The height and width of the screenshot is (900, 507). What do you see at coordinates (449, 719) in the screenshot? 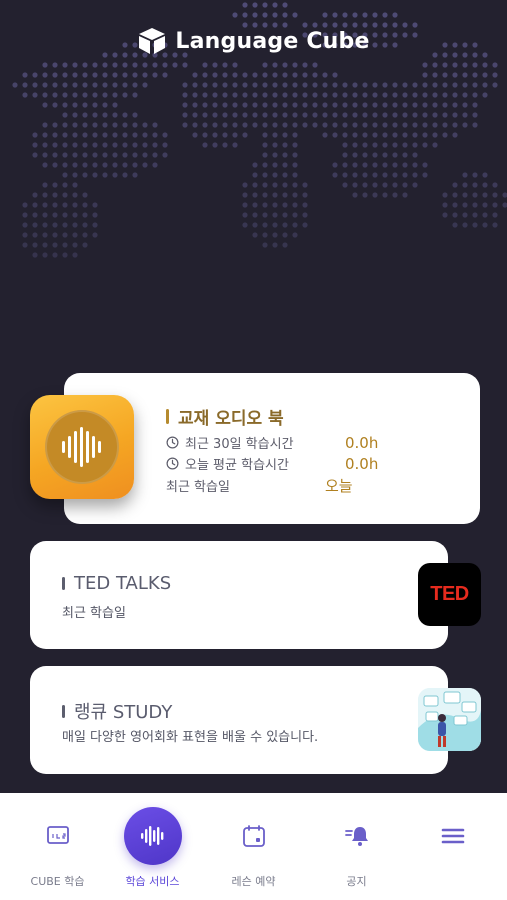
I see `study-thumbnail` at bounding box center [449, 719].